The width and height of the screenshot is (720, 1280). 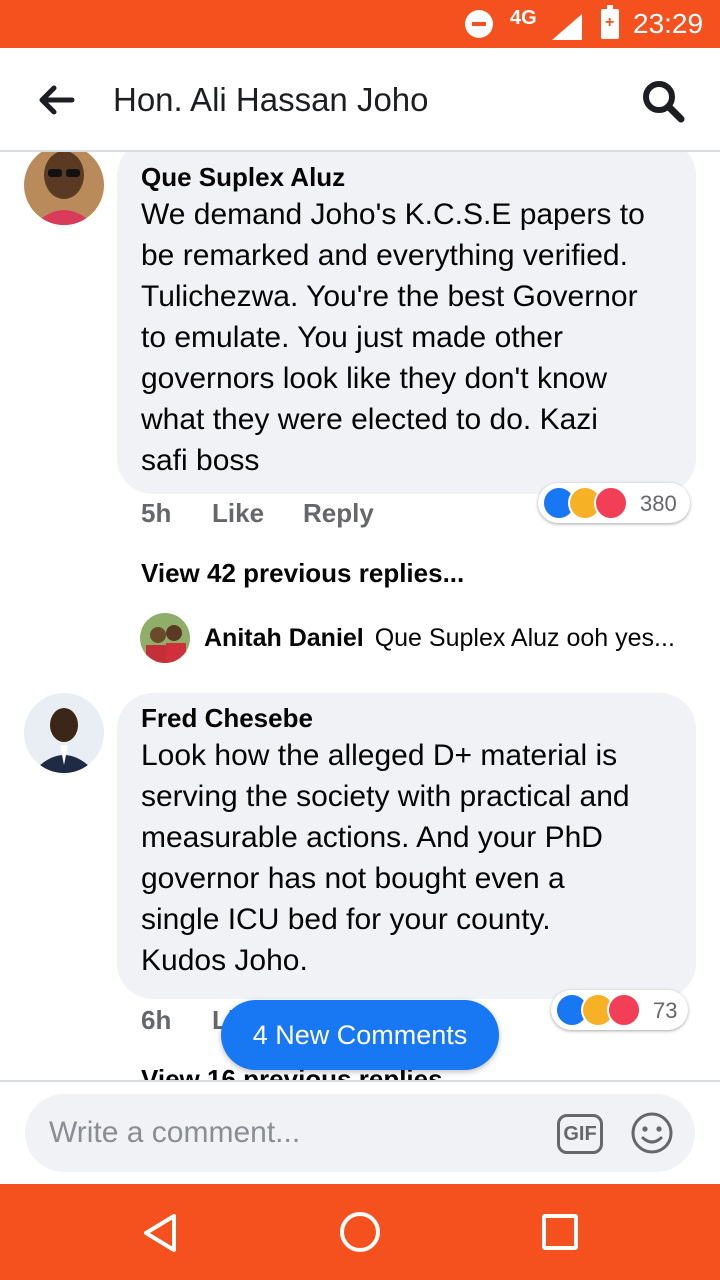 I want to click on search-button, so click(x=663, y=101).